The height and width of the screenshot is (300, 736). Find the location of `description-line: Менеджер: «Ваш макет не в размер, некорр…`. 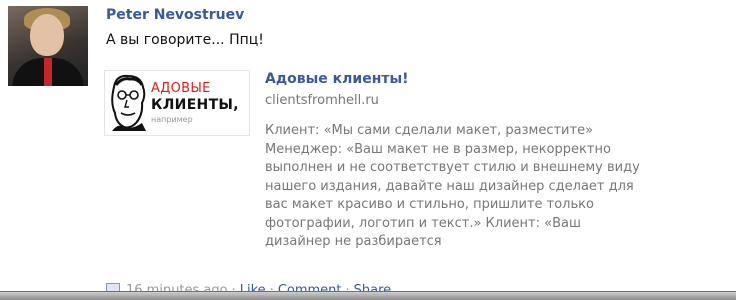

description-line: Менеджер: «Ваш макет не в размер, некорр… is located at coordinates (438, 149).